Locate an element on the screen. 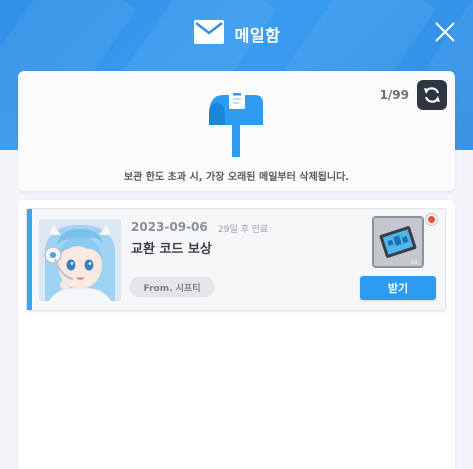  storage-notice: 보관 한도 초과 시, 가장 오래된 메일부터 삭제됩니다. is located at coordinates (236, 177).